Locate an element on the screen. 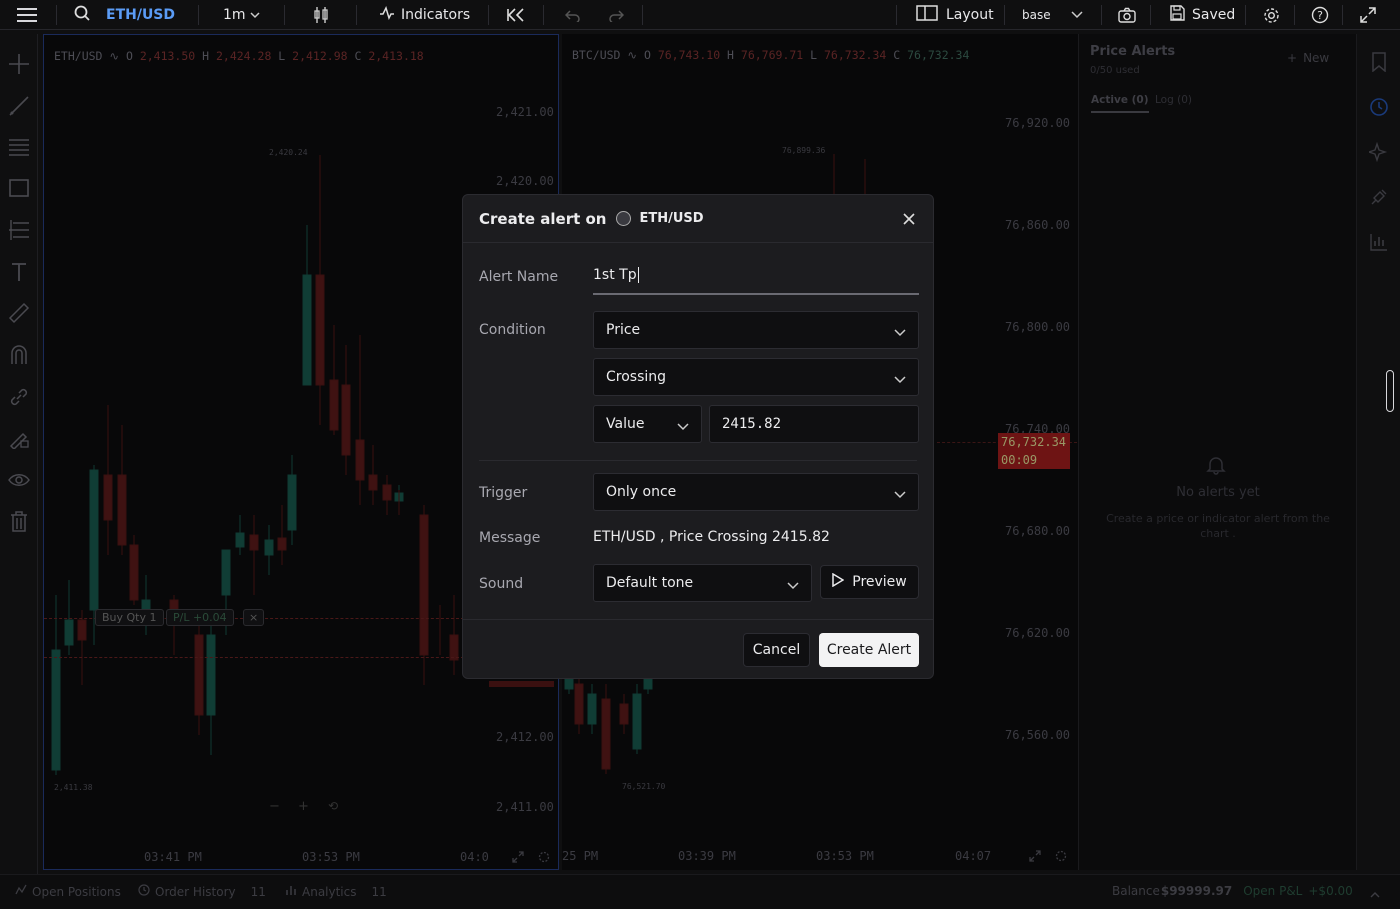 The width and height of the screenshot is (1400, 909). value-type-value: Value is located at coordinates (625, 424).